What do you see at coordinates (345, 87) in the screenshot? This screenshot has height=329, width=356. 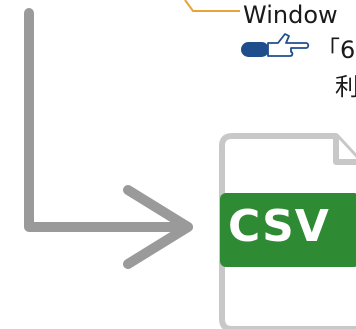 I see `text-line-3: 利` at bounding box center [345, 87].